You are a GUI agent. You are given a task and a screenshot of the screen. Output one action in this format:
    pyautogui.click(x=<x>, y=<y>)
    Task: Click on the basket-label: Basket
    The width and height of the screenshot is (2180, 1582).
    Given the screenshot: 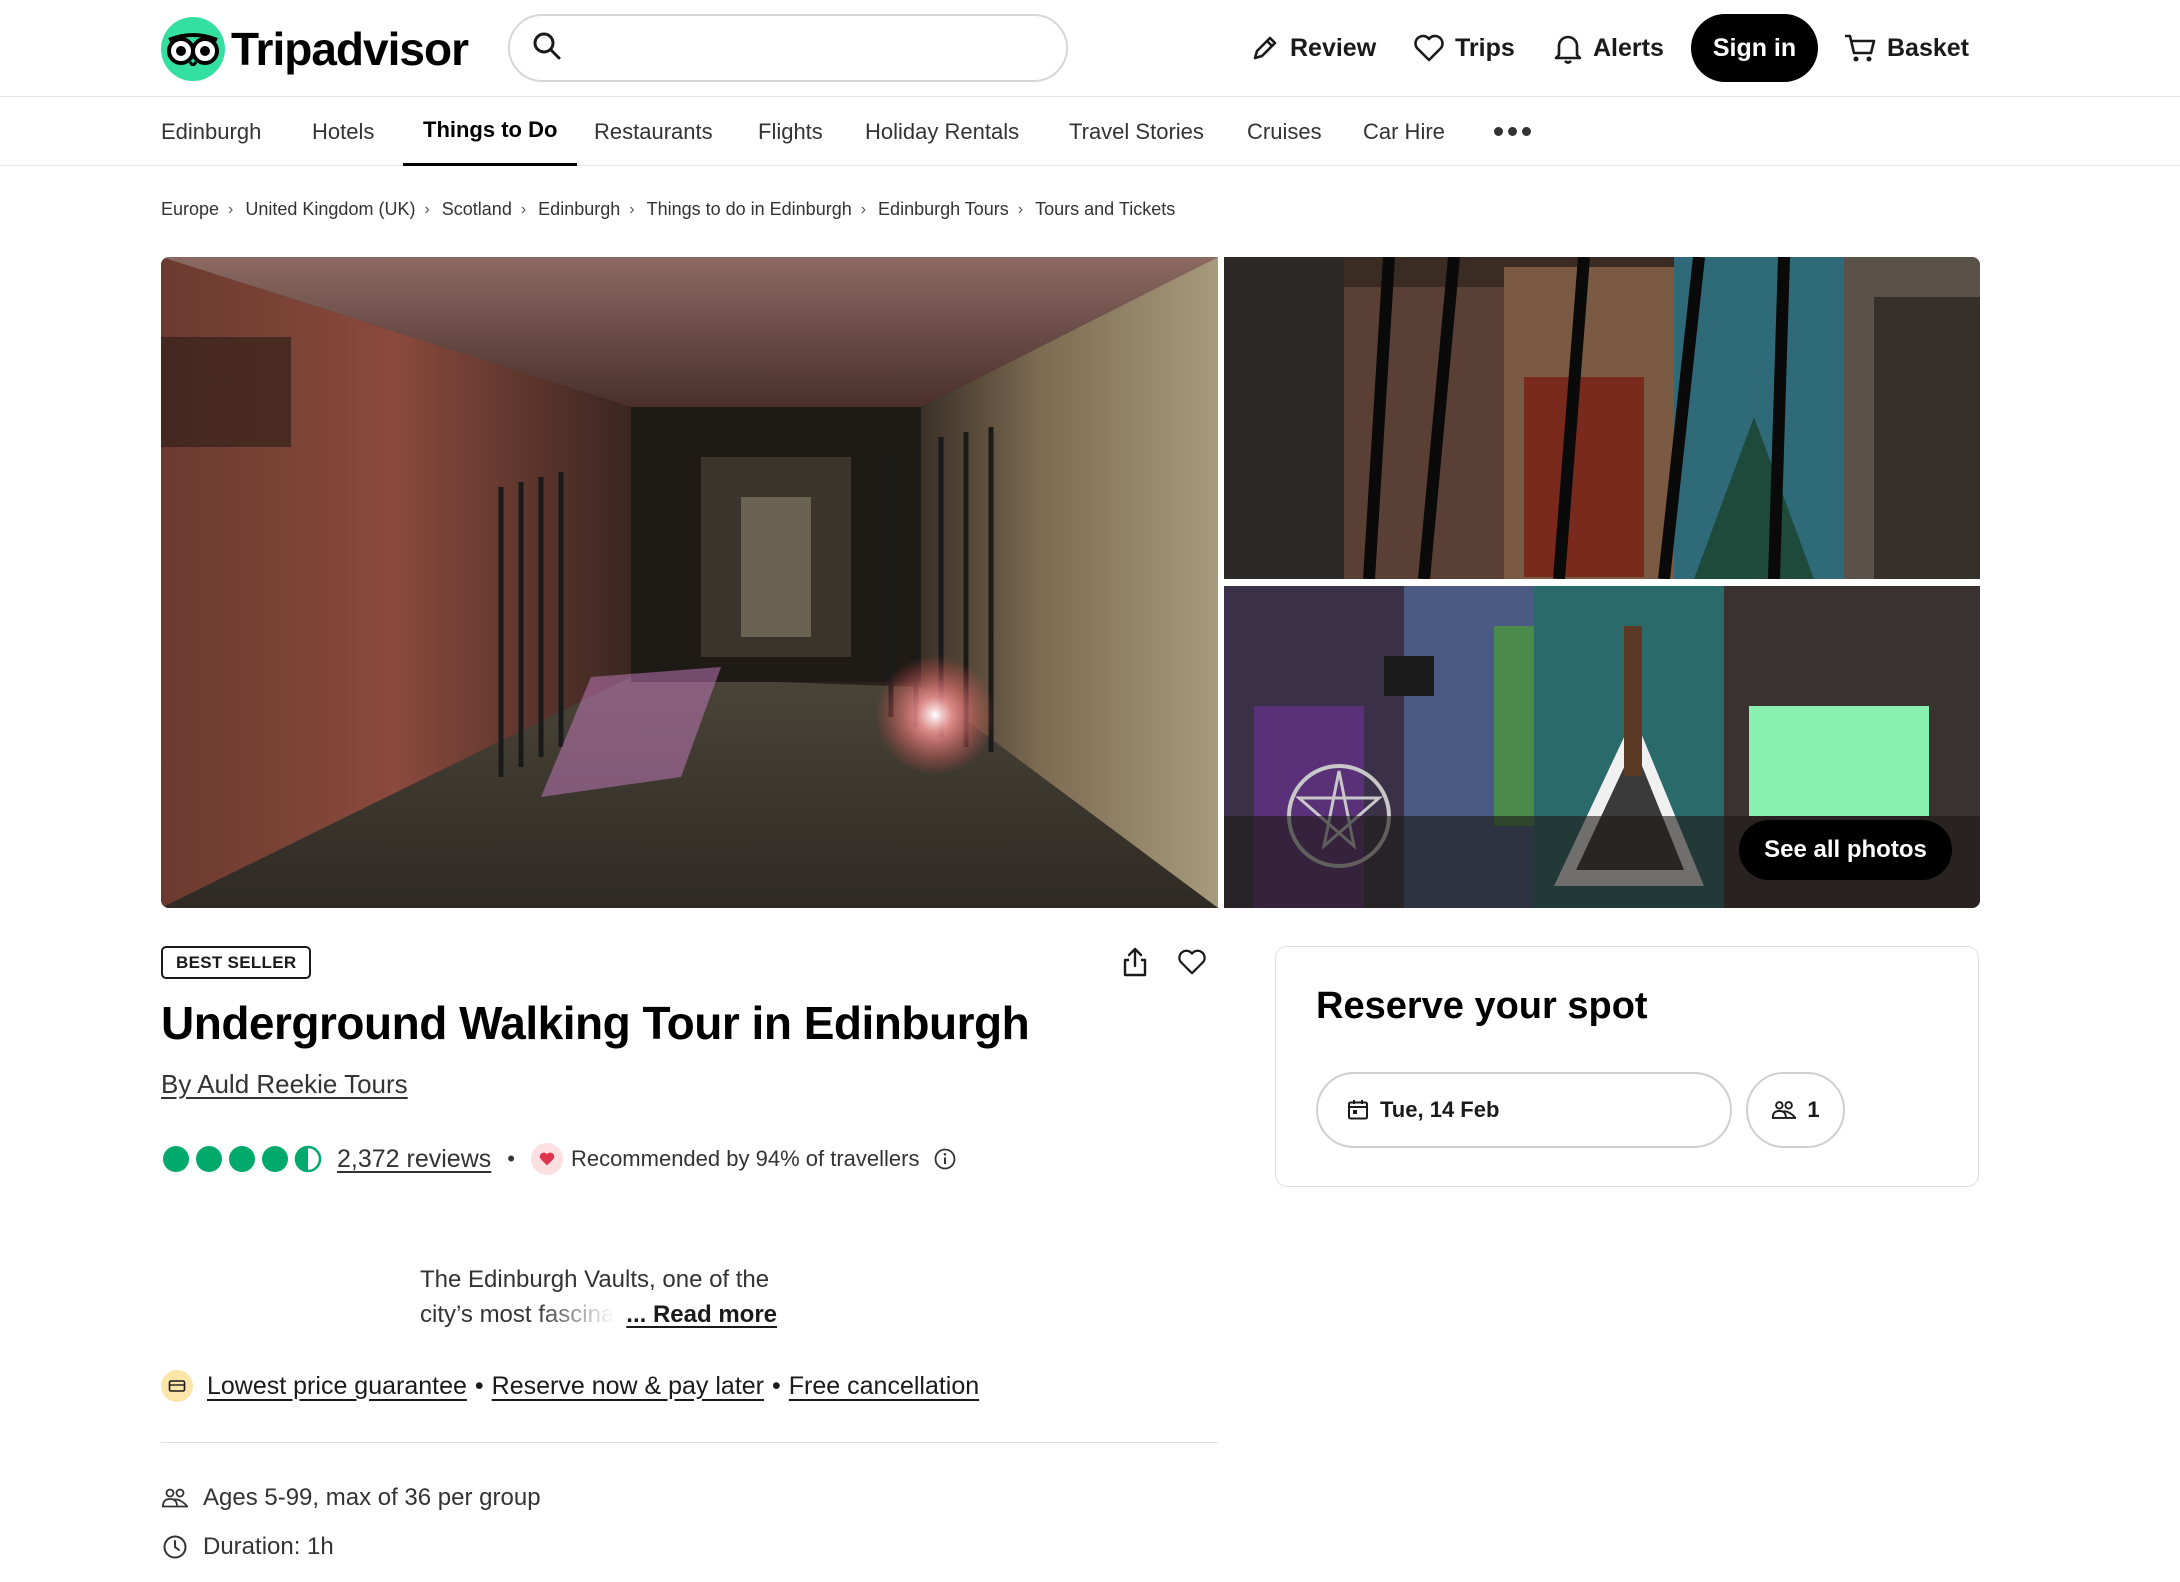 What is the action you would take?
    pyautogui.click(x=1928, y=47)
    